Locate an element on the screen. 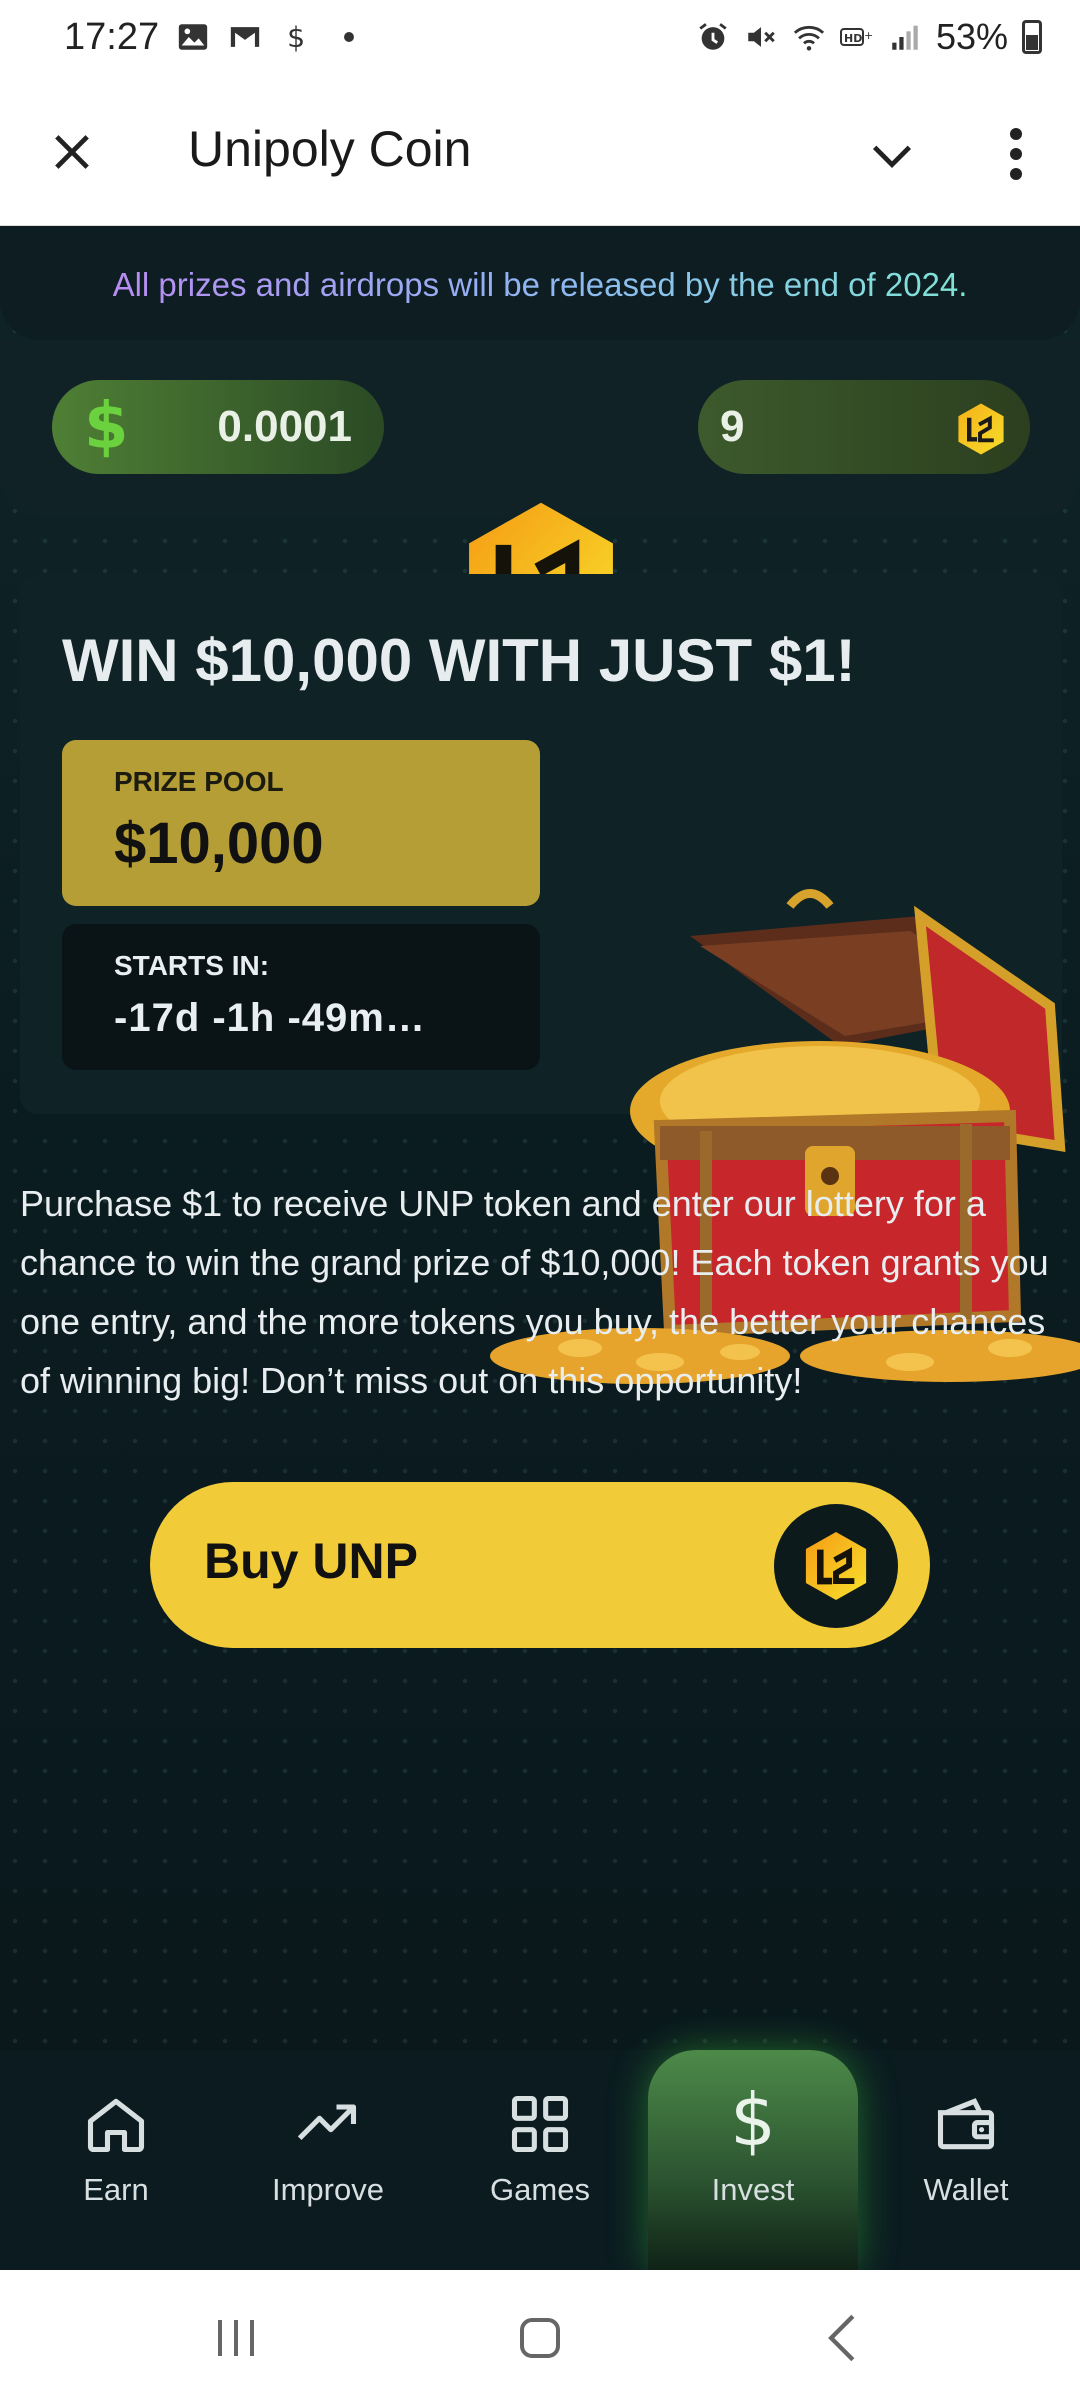  battery-icon is located at coordinates (1032, 37).